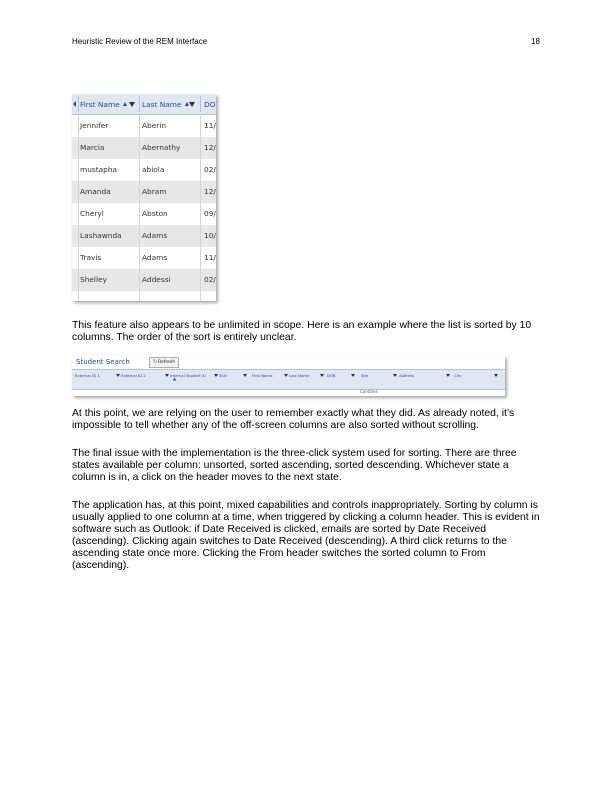  I want to click on column-header-city: City, so click(457, 376).